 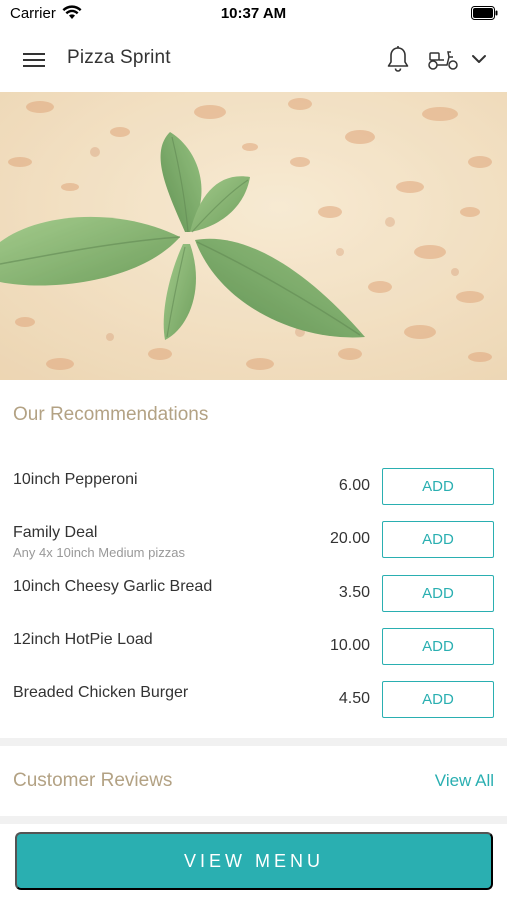 What do you see at coordinates (398, 59) in the screenshot?
I see `bell-icon` at bounding box center [398, 59].